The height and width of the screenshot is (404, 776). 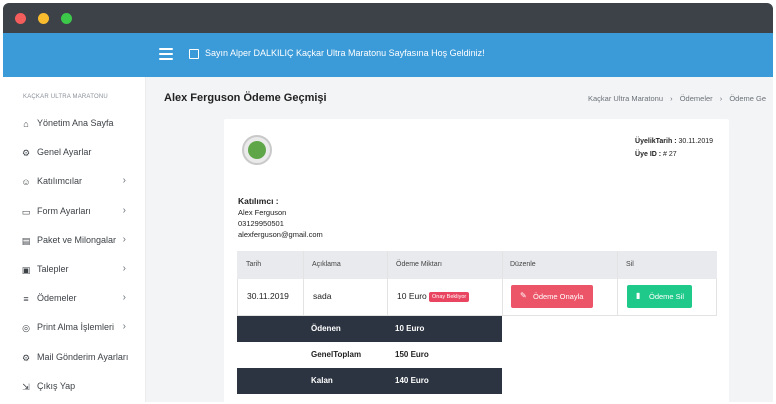 What do you see at coordinates (26, 182) in the screenshot?
I see `user-icon: ☺` at bounding box center [26, 182].